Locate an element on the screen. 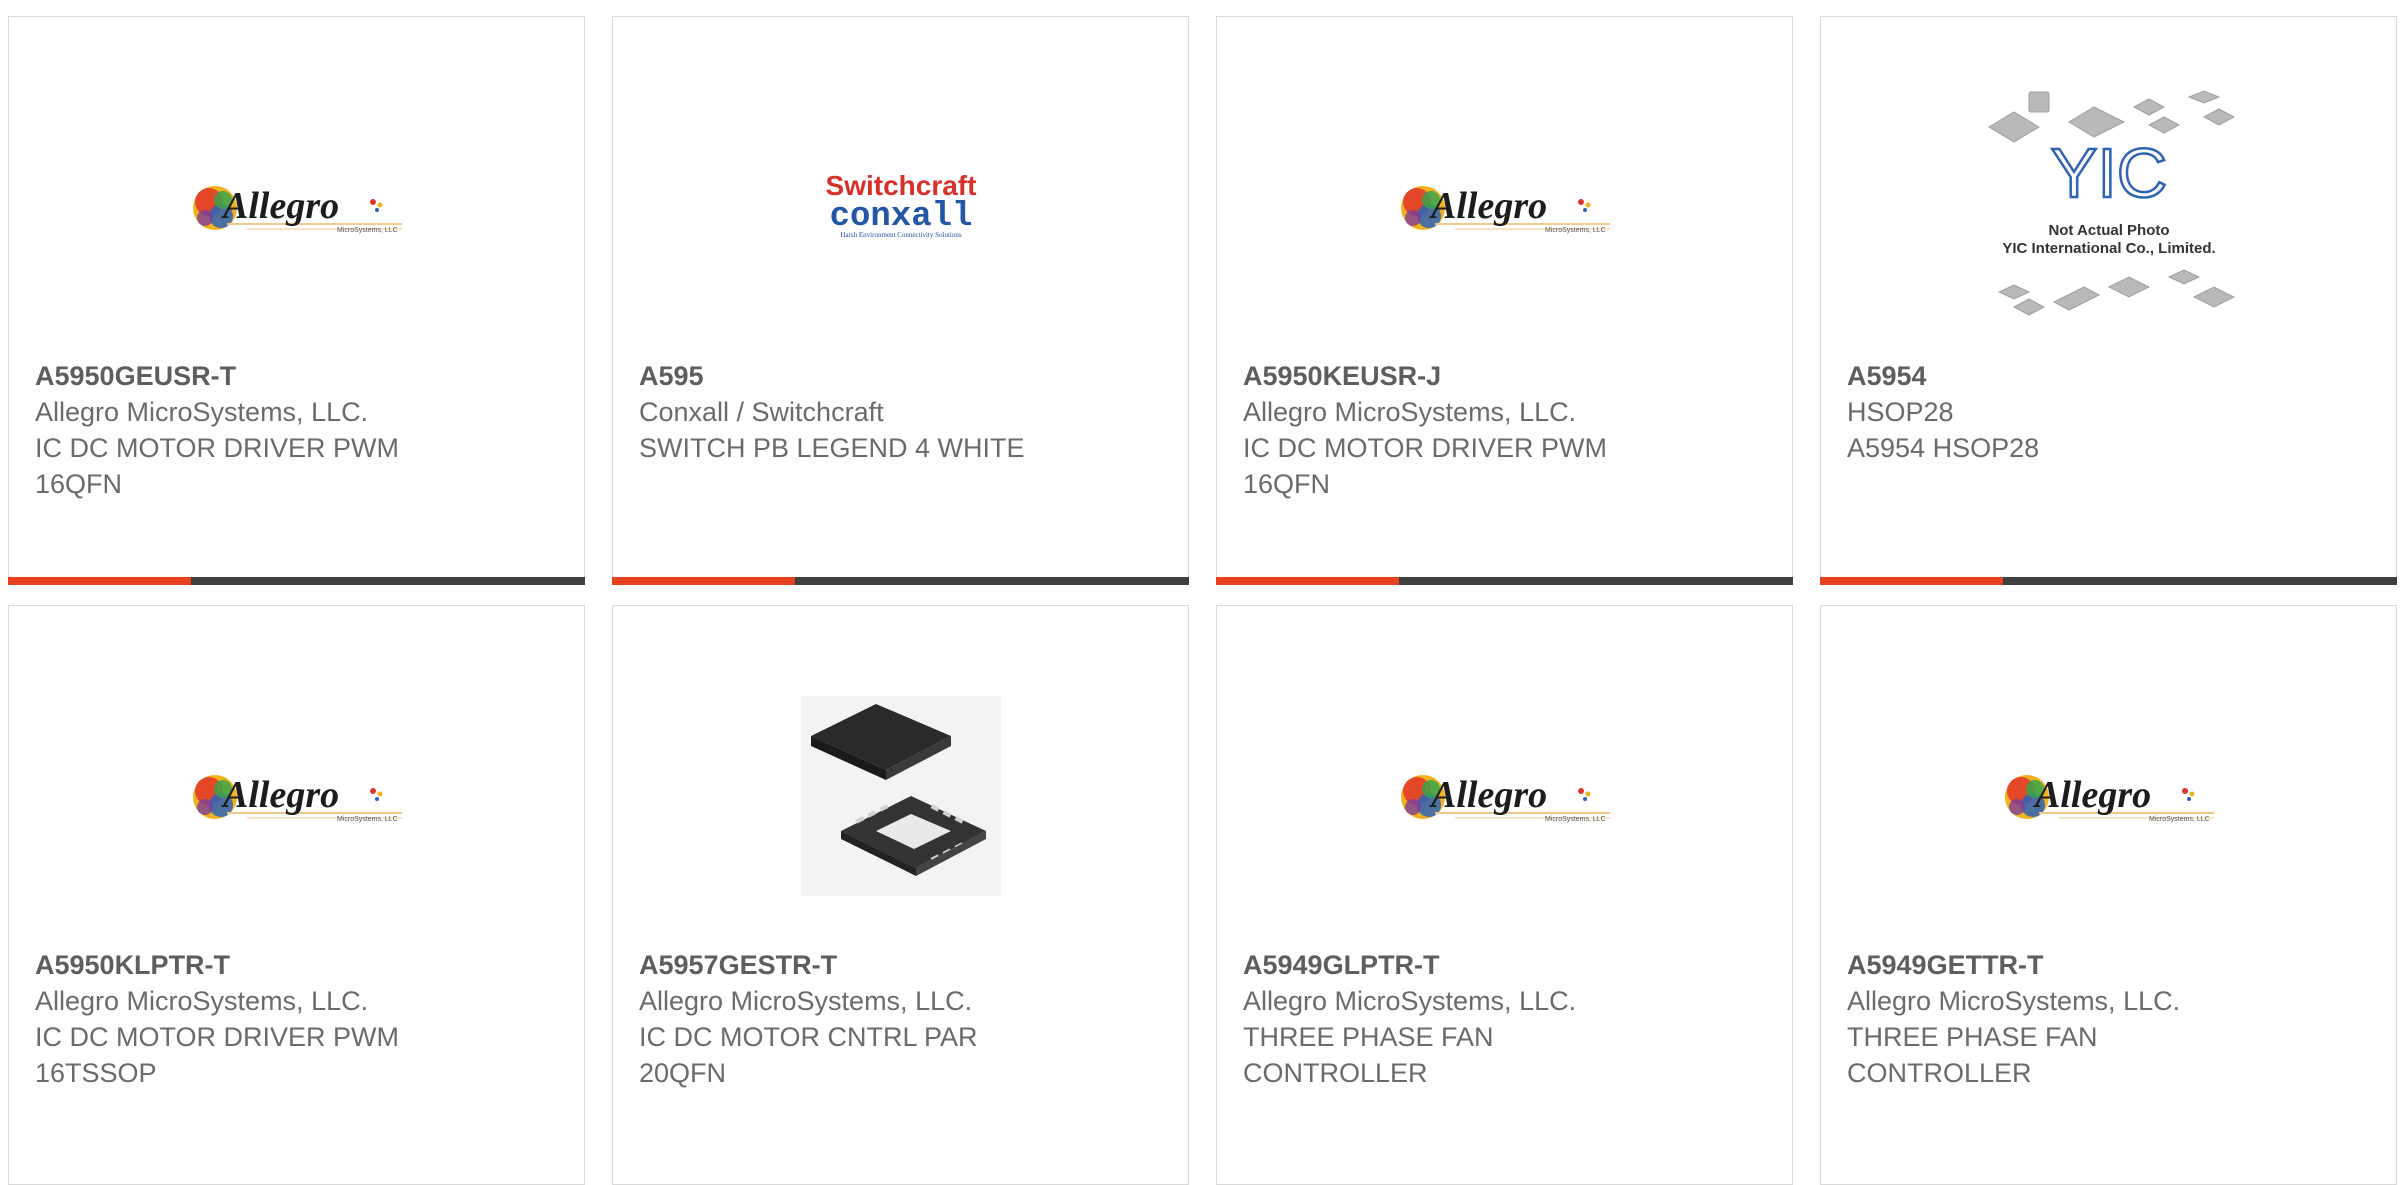  part-number: A5954 is located at coordinates (2111, 376).